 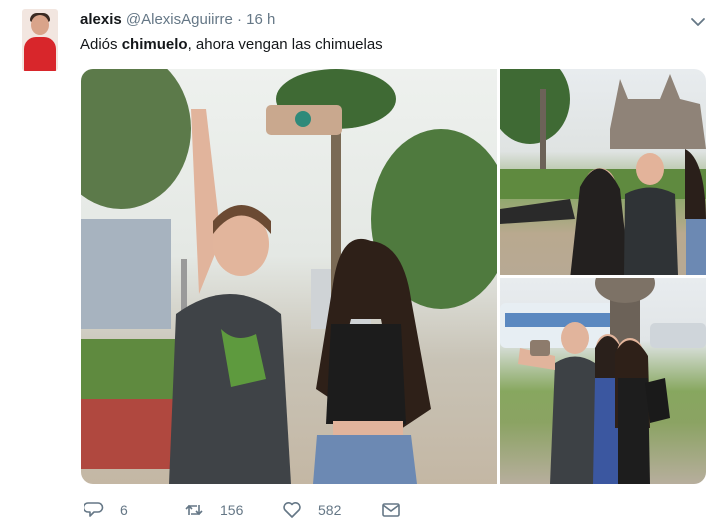 I want to click on avatar-face, so click(x=40, y=25).